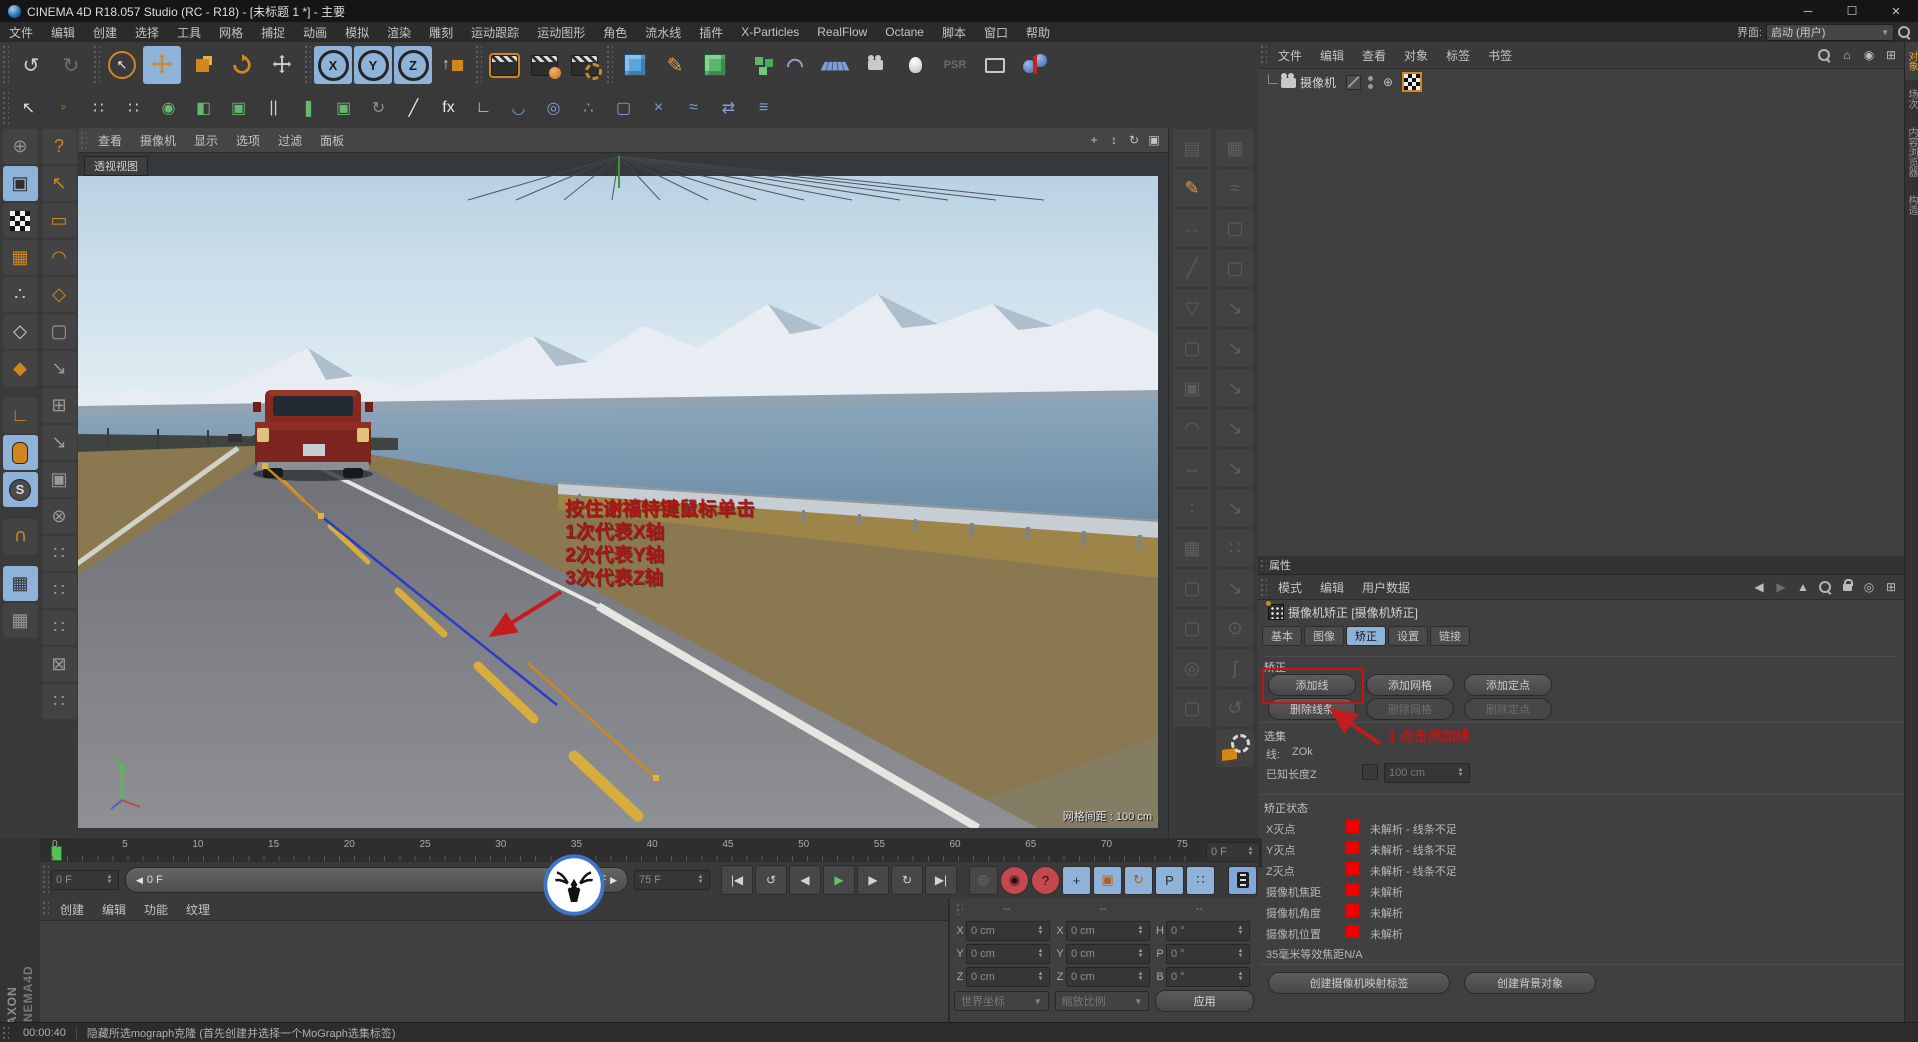 The width and height of the screenshot is (1918, 1042). I want to click on scatter-icon: ∴, so click(588, 108).